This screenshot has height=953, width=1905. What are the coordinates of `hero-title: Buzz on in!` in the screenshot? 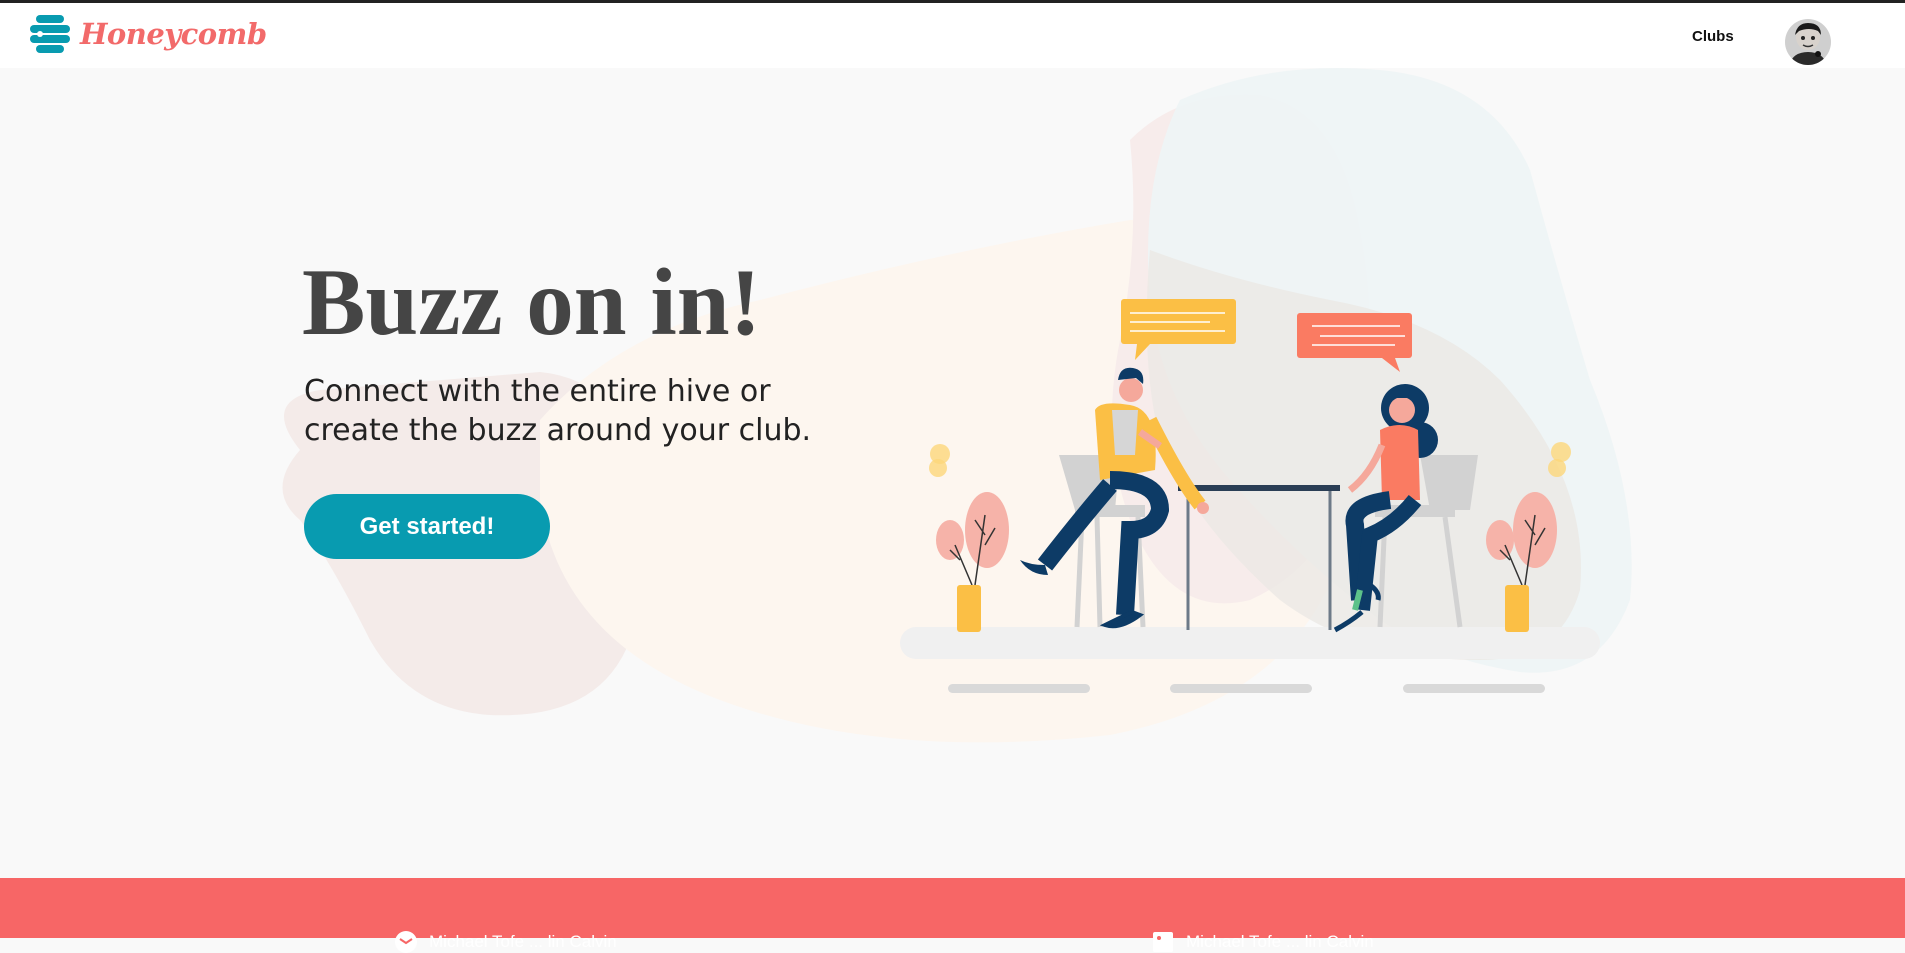 It's located at (532, 302).